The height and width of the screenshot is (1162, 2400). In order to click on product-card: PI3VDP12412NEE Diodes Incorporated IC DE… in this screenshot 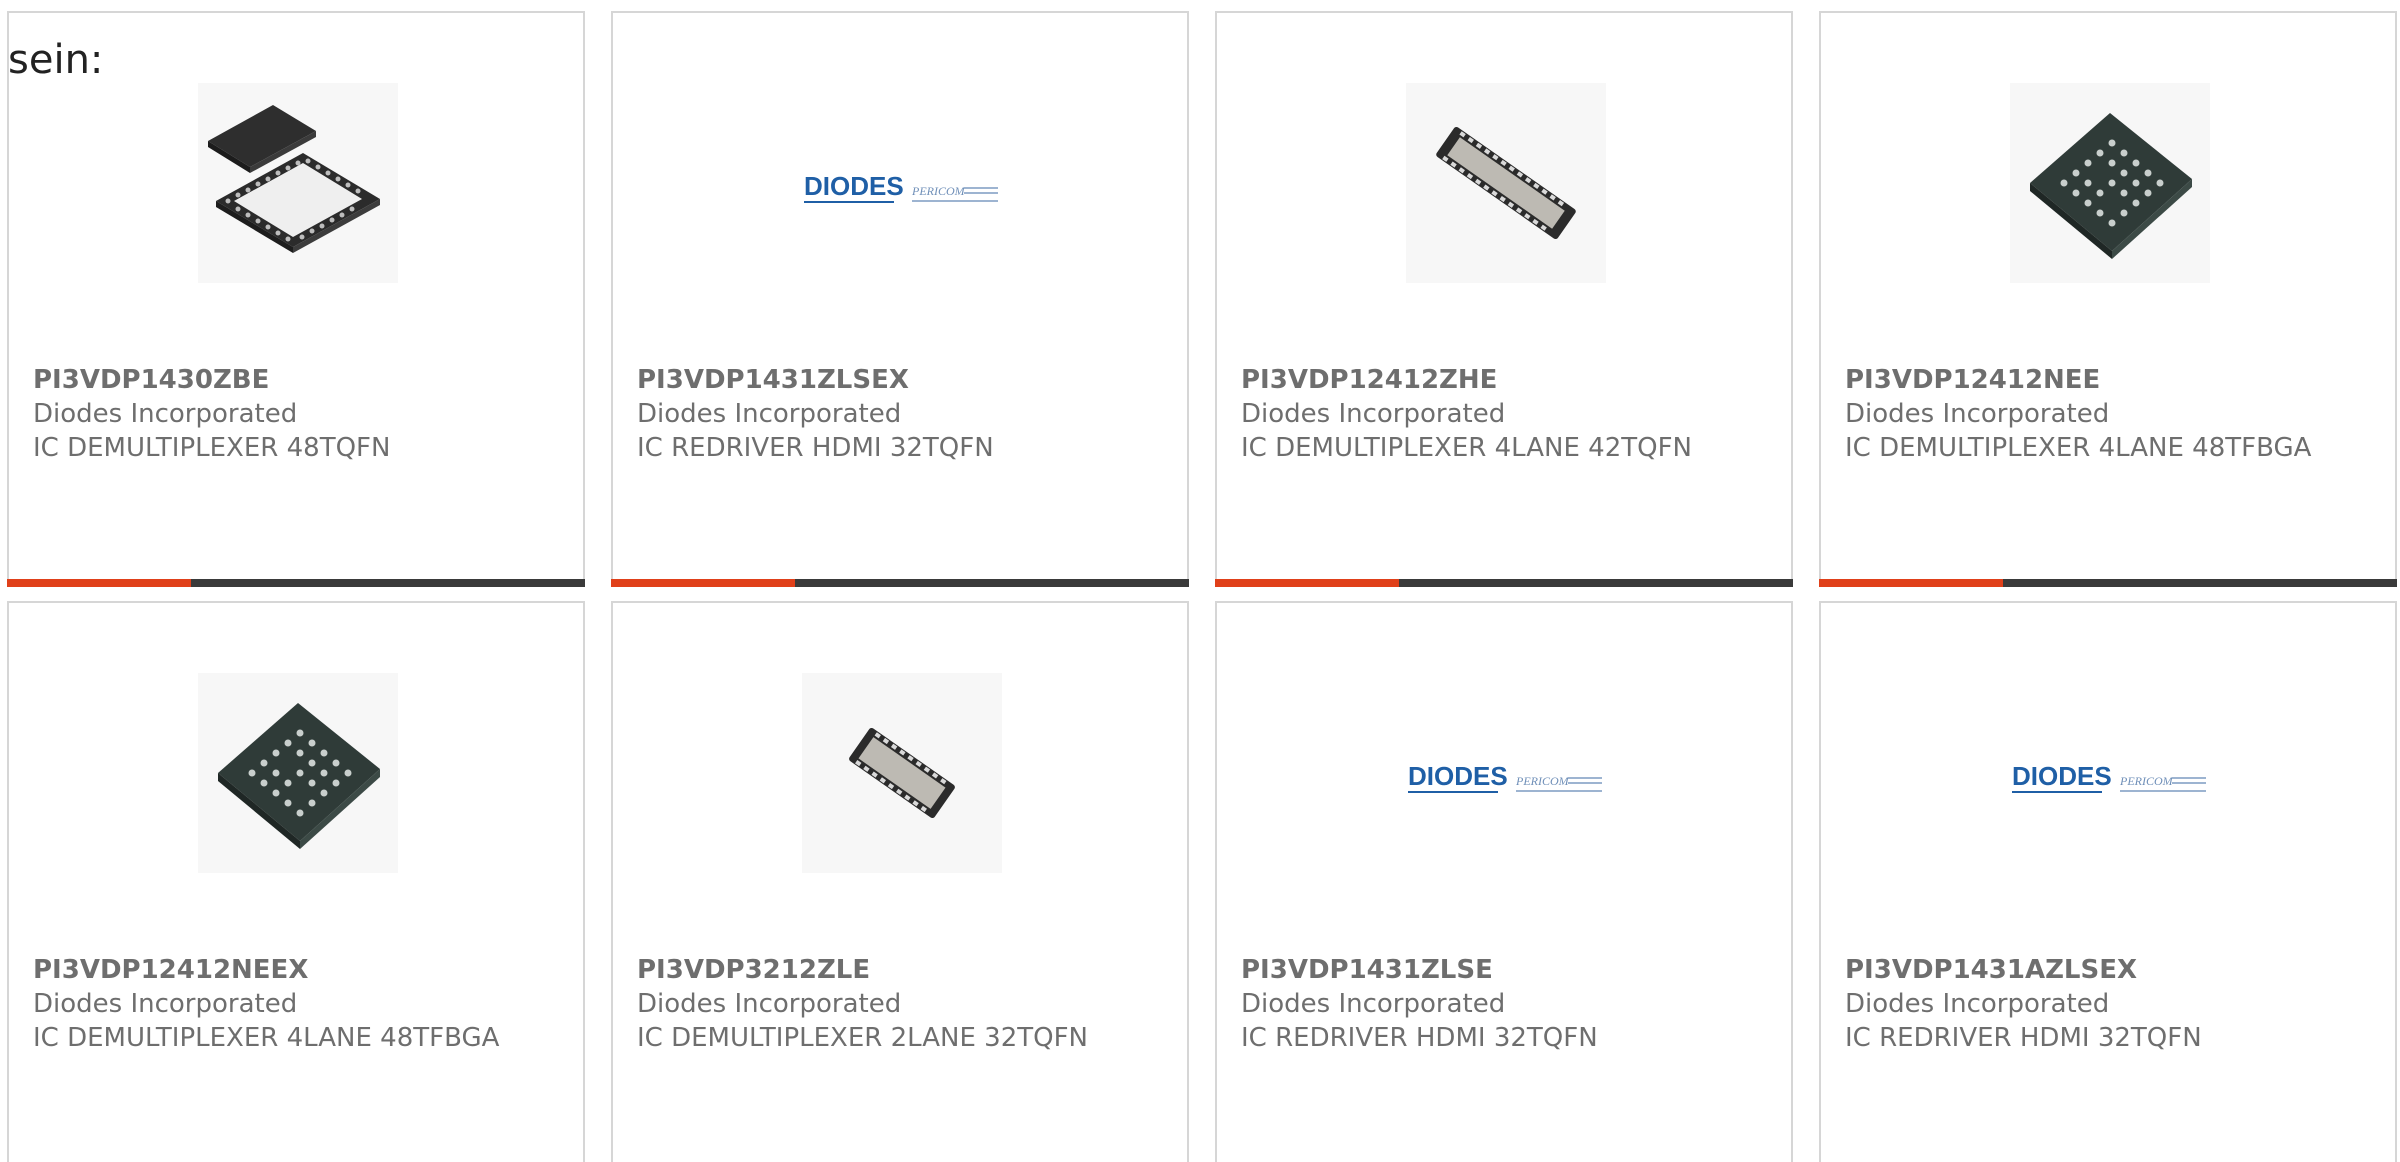, I will do `click(2108, 299)`.